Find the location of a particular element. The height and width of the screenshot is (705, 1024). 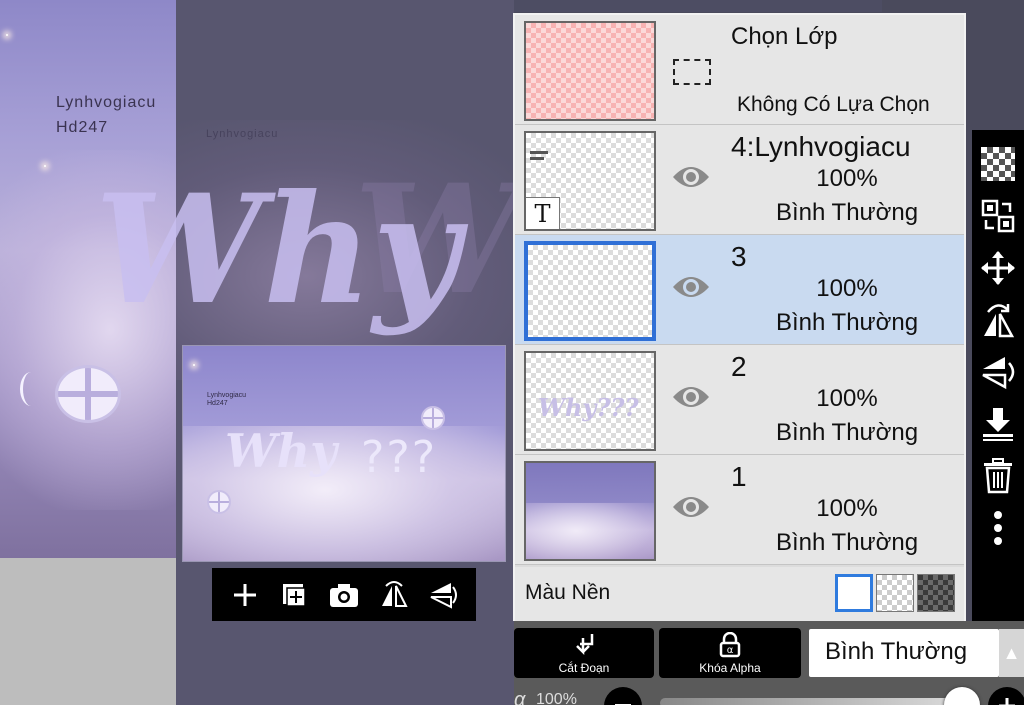

trash-icon is located at coordinates (998, 476).